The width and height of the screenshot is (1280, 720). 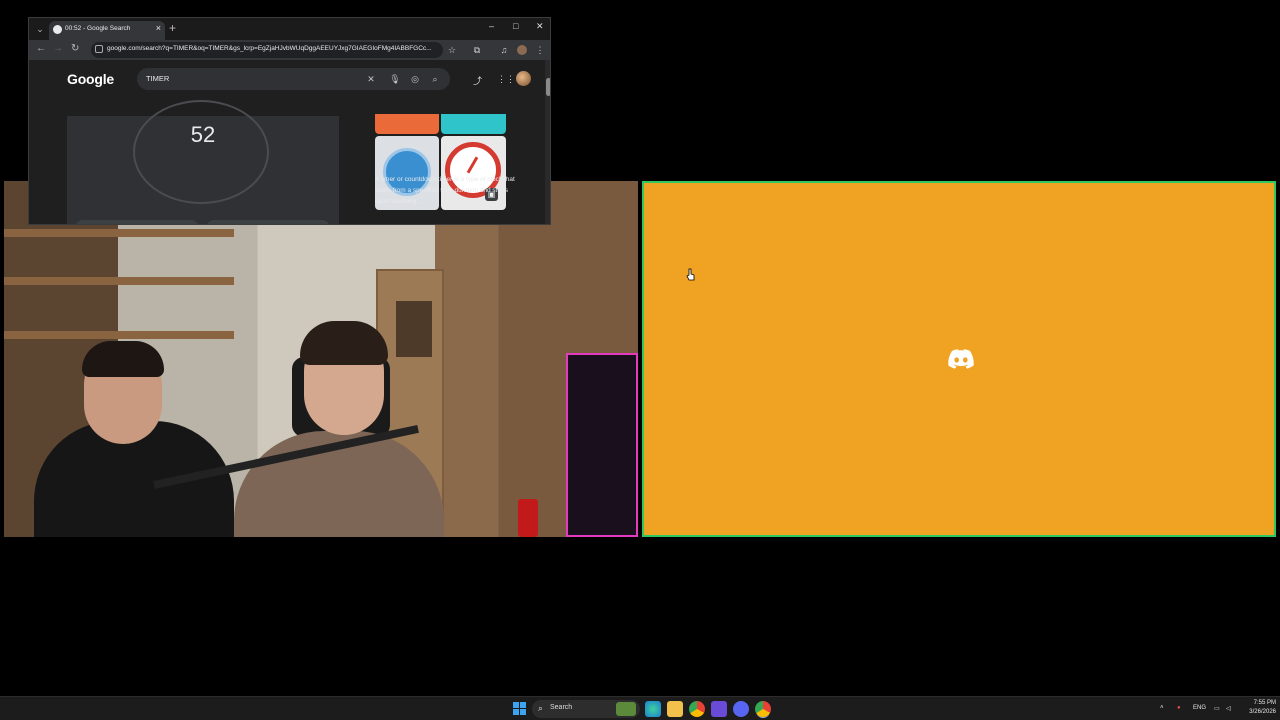 What do you see at coordinates (90, 79) in the screenshot?
I see `google-logo: Google` at bounding box center [90, 79].